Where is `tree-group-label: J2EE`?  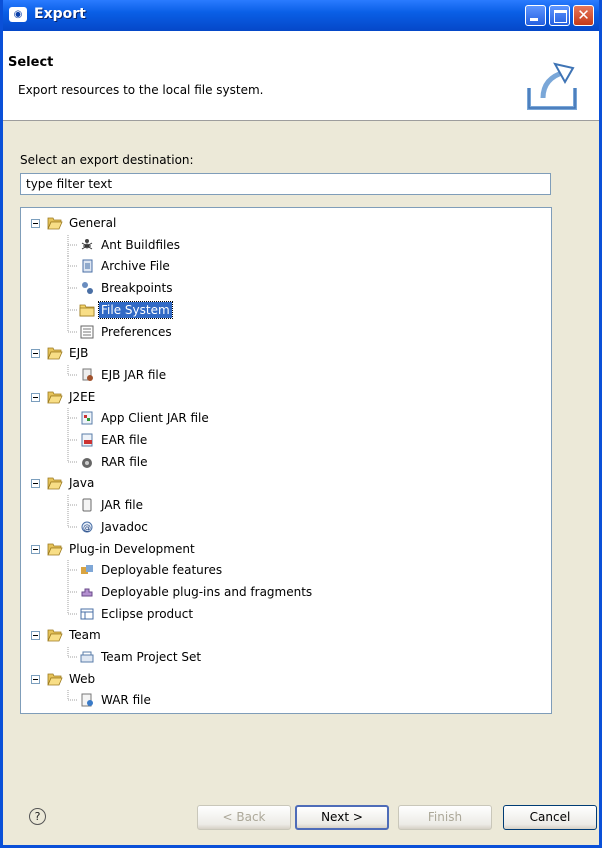 tree-group-label: J2EE is located at coordinates (82, 396).